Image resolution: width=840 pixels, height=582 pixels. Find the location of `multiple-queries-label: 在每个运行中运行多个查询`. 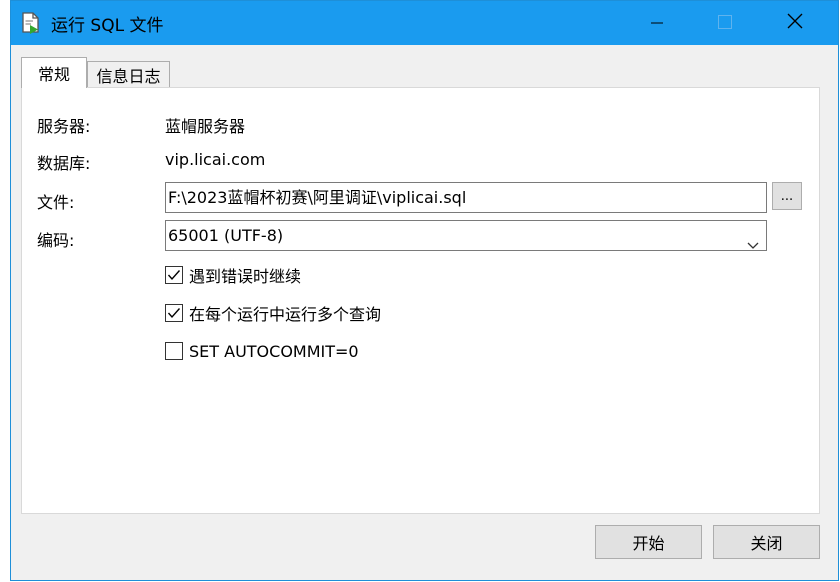

multiple-queries-label: 在每个运行中运行多个查询 is located at coordinates (285, 314).